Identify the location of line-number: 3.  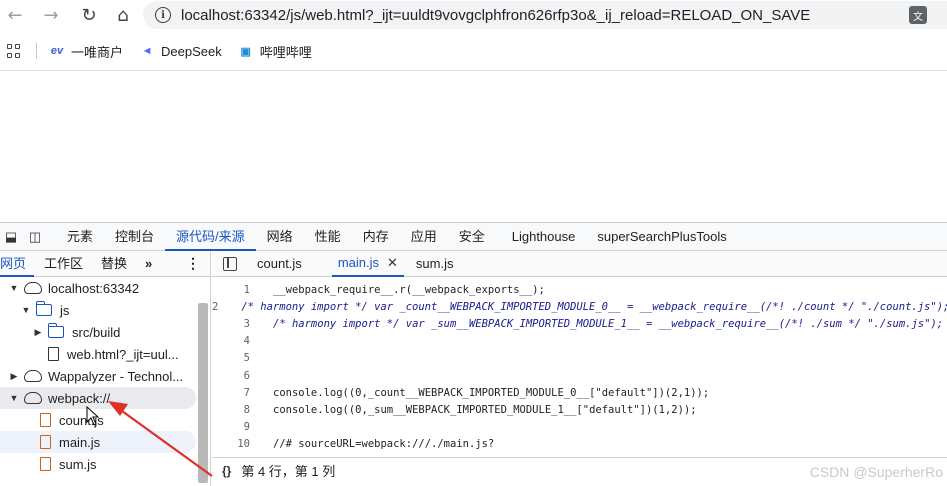
(246, 323).